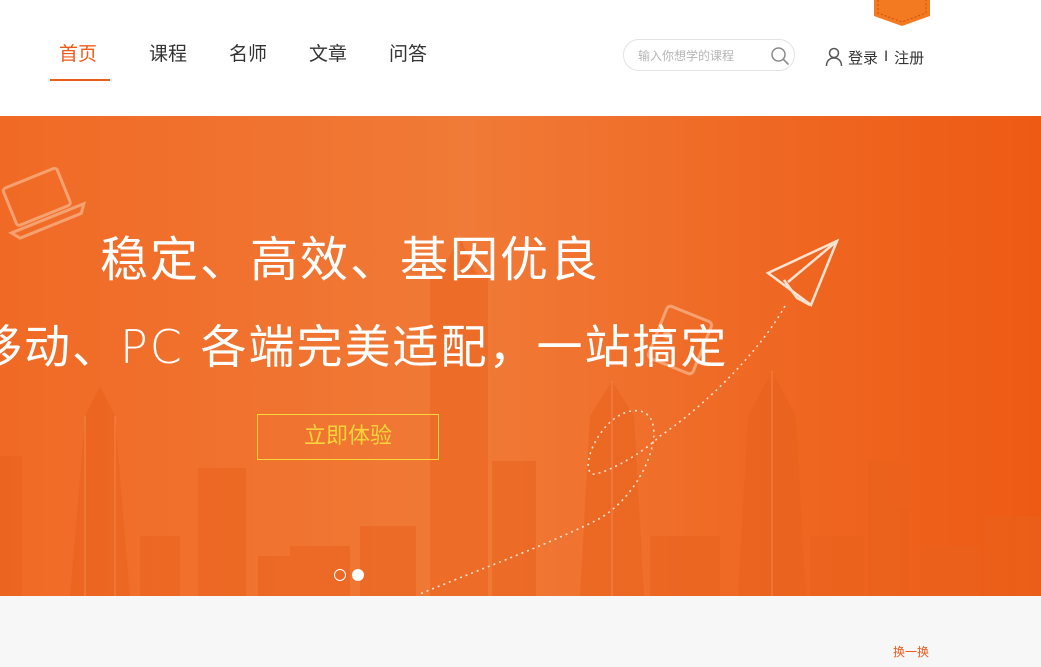 This screenshot has width=1041, height=667. I want to click on search-input, so click(703, 56).